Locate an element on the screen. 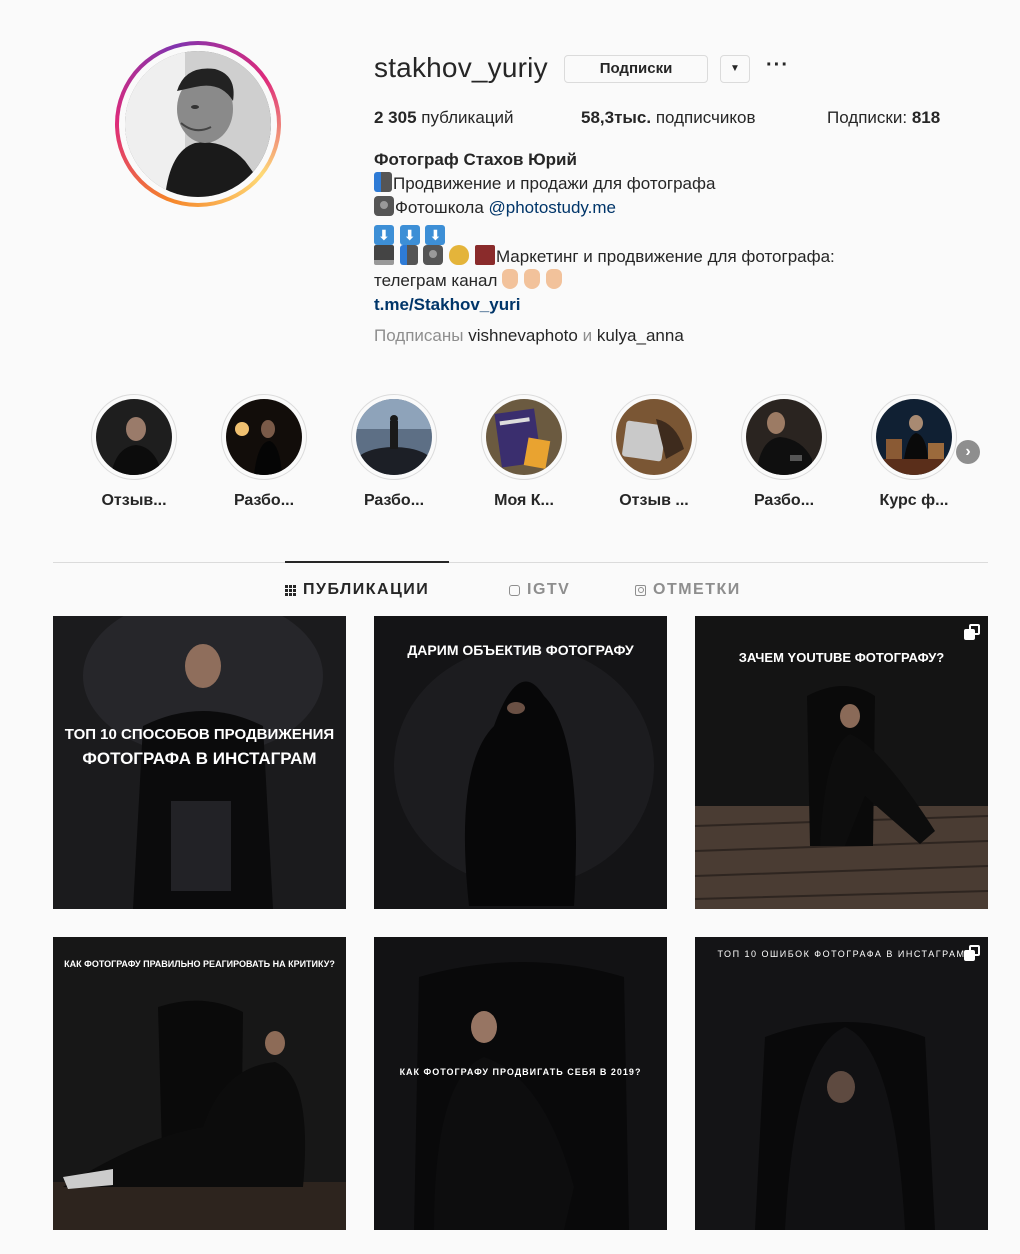  post-thumbnail: ЗАЧЕМ YOUTUBE ФОТОГРАФУ? is located at coordinates (841, 762).